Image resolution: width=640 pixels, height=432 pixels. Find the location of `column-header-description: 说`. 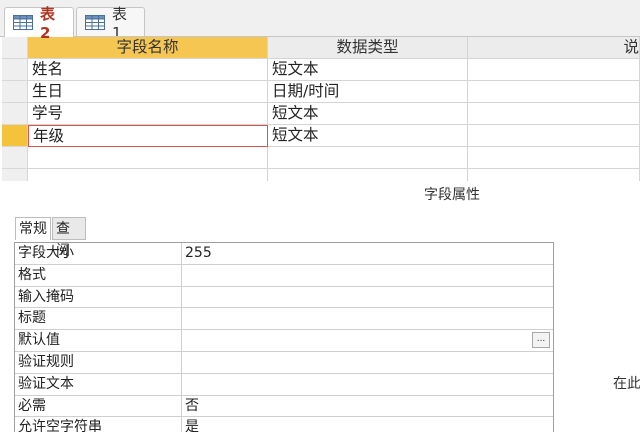

column-header-description: 说 is located at coordinates (554, 48).